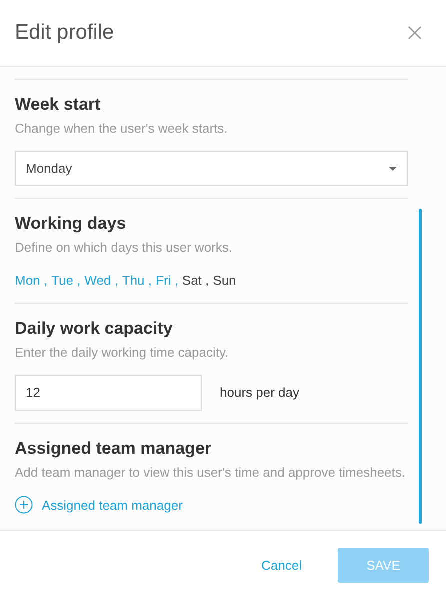 Image resolution: width=446 pixels, height=600 pixels. Describe the element at coordinates (196, 280) in the screenshot. I see `day-option: Sat ,` at that location.